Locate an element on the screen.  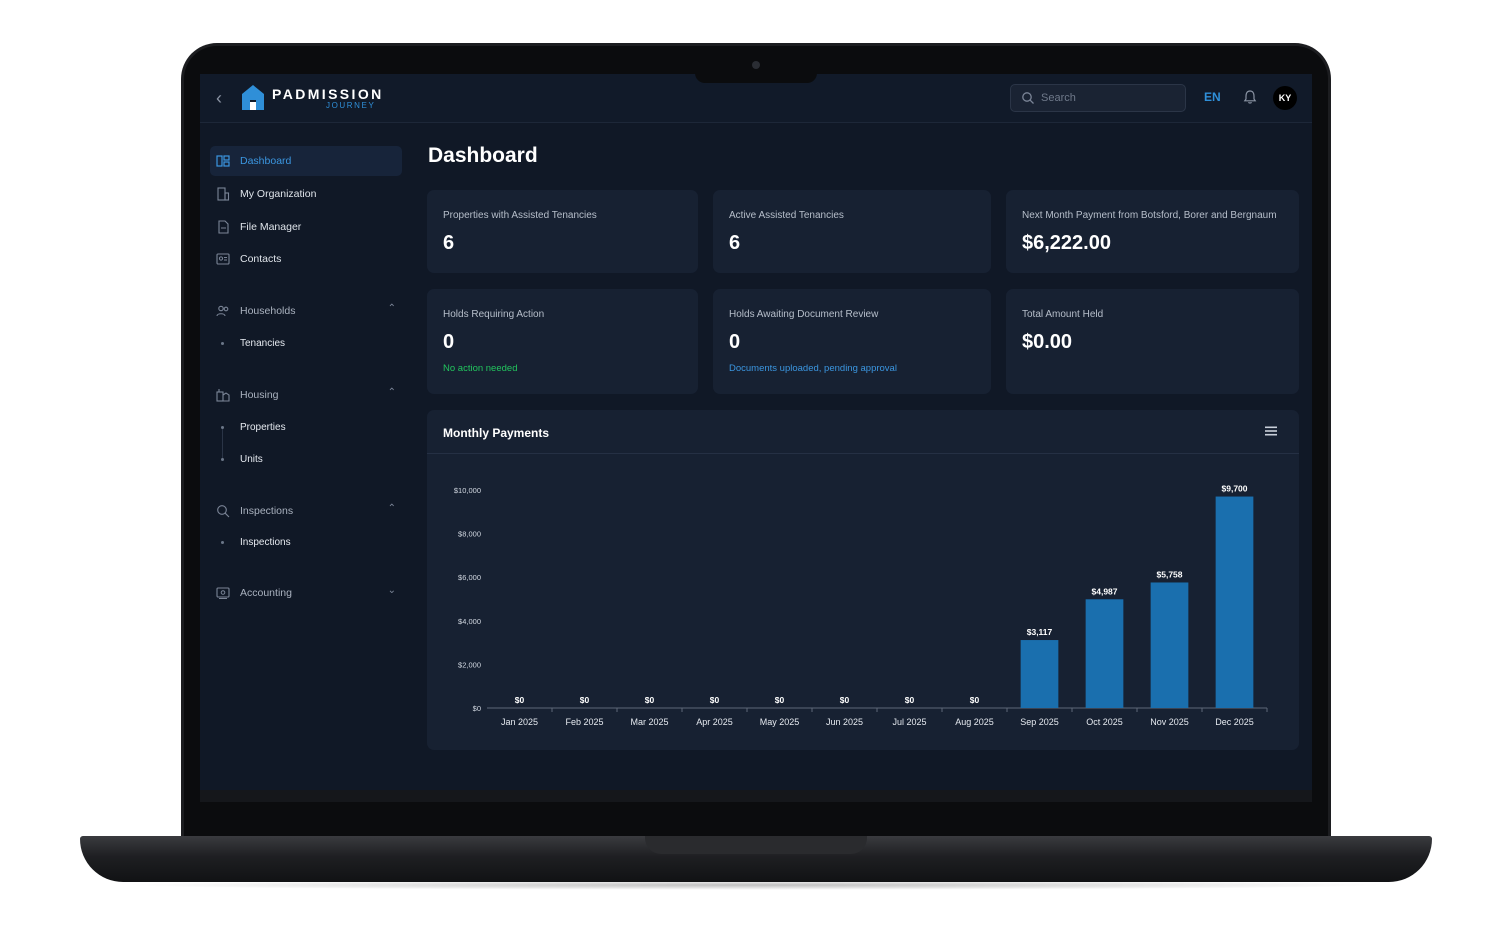
x-tick-label: Sep 2025 is located at coordinates (1039, 722).